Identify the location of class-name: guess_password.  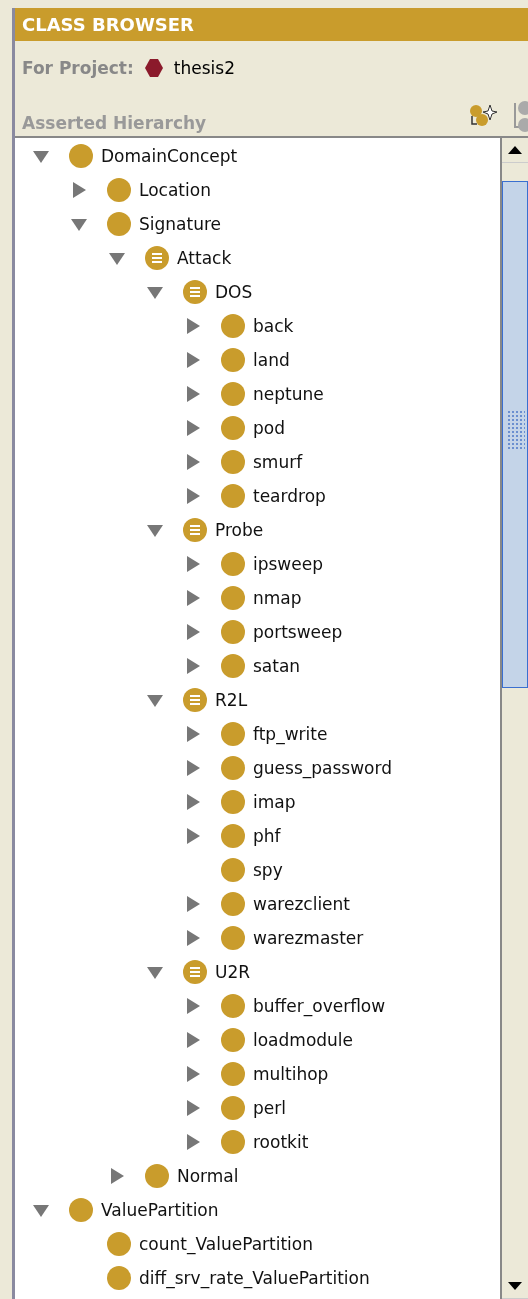
(322, 768).